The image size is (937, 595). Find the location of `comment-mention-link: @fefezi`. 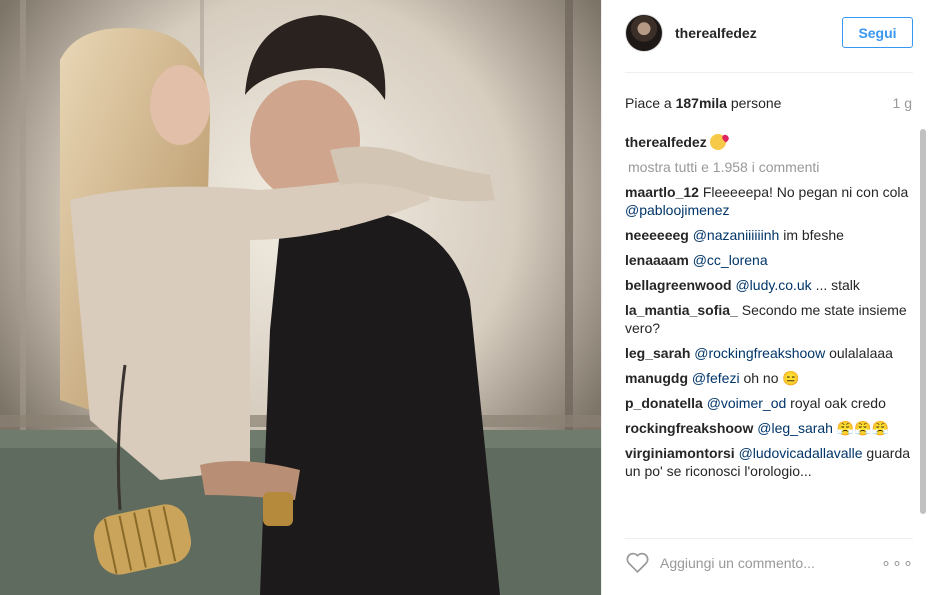

comment-mention-link: @fefezi is located at coordinates (716, 378).